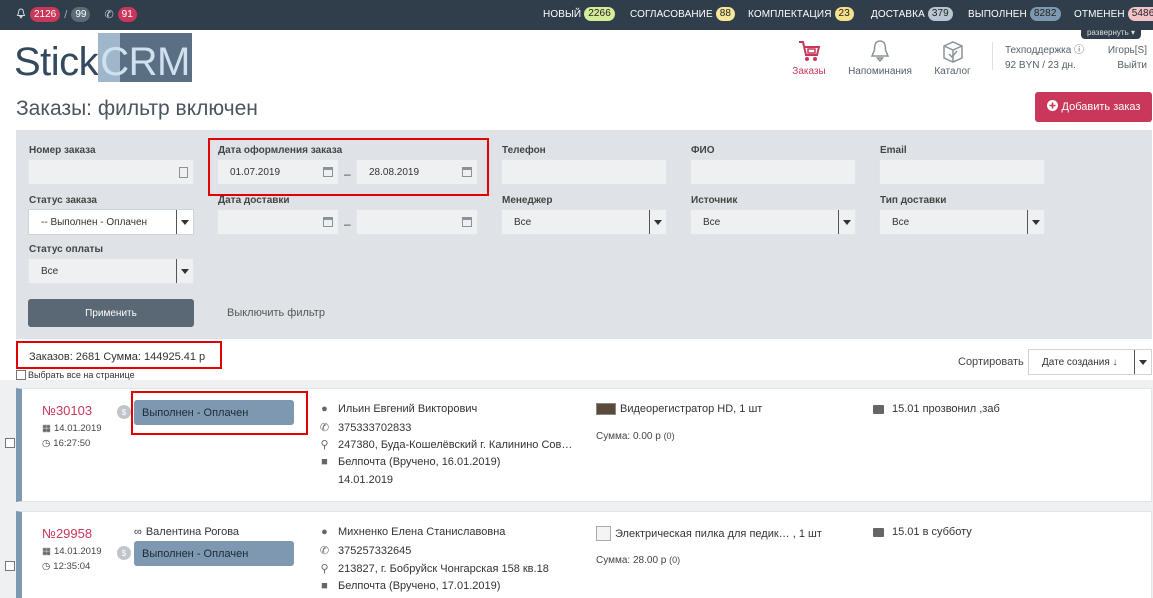 This screenshot has width=1153, height=598. Describe the element at coordinates (962, 222) in the screenshot. I see `delivery-type-select: Все` at that location.